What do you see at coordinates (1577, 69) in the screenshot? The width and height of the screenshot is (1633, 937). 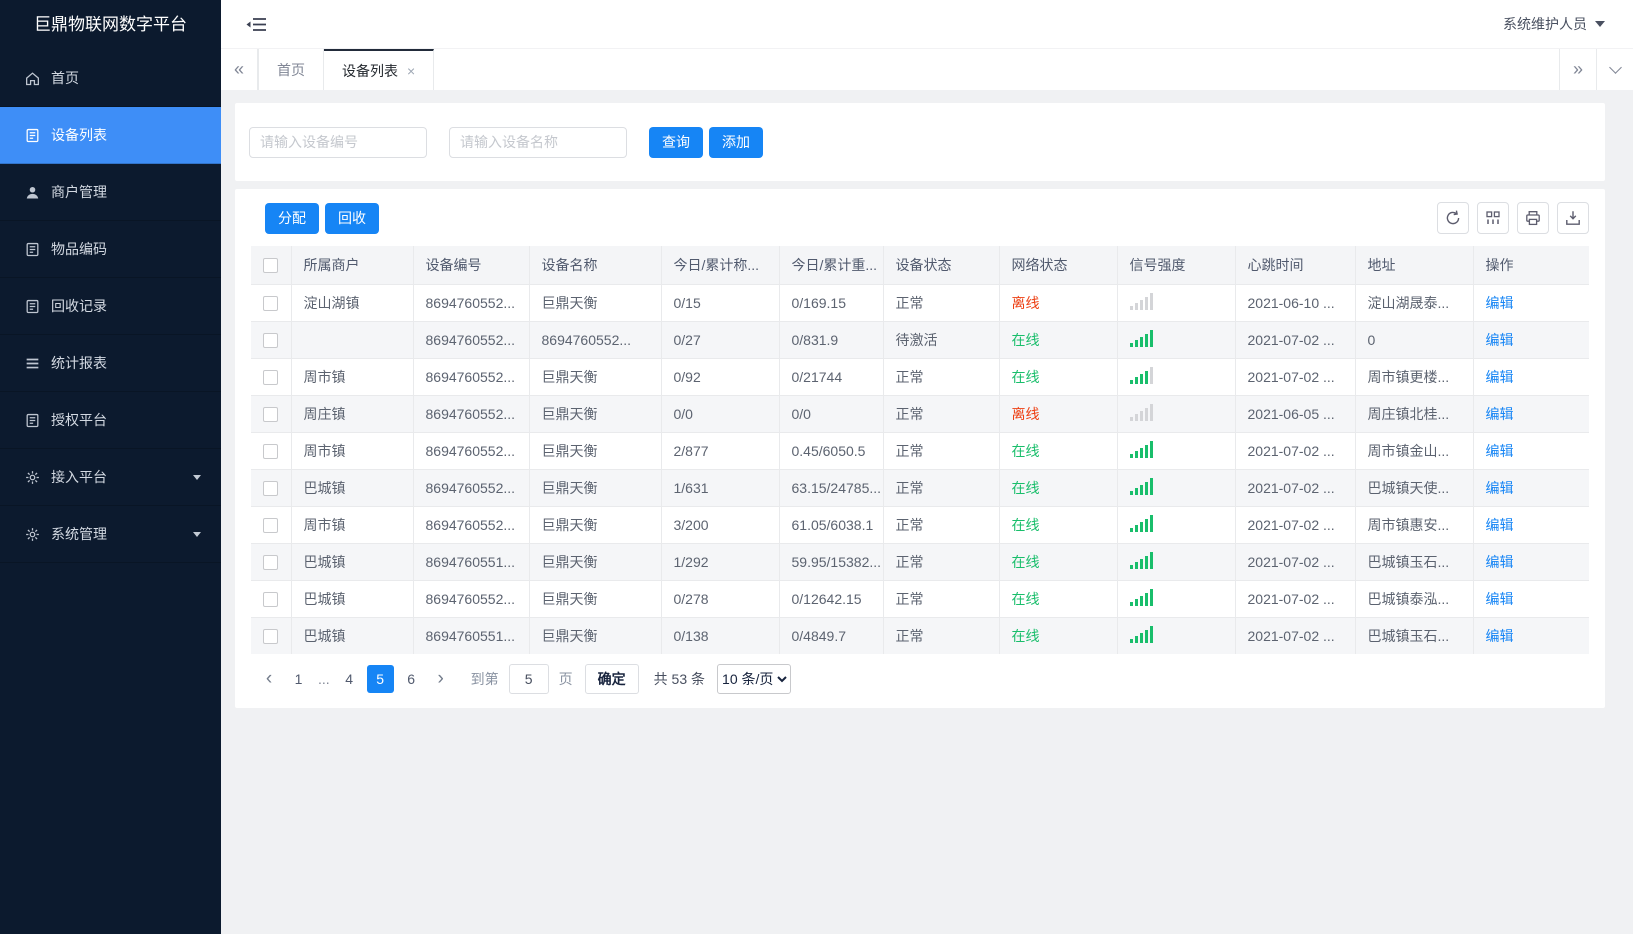 I see `scroll-tabs-right-button: »` at bounding box center [1577, 69].